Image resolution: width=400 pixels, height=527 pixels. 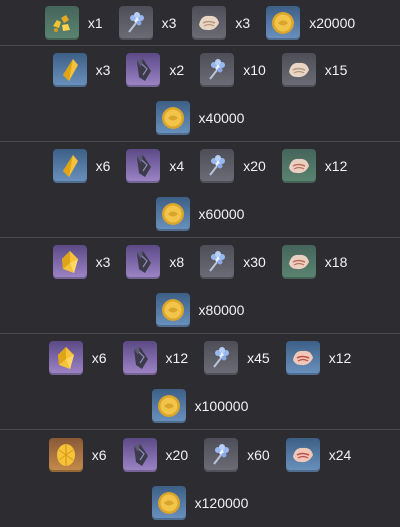 What do you see at coordinates (258, 357) in the screenshot?
I see `material-quantity: x45` at bounding box center [258, 357].